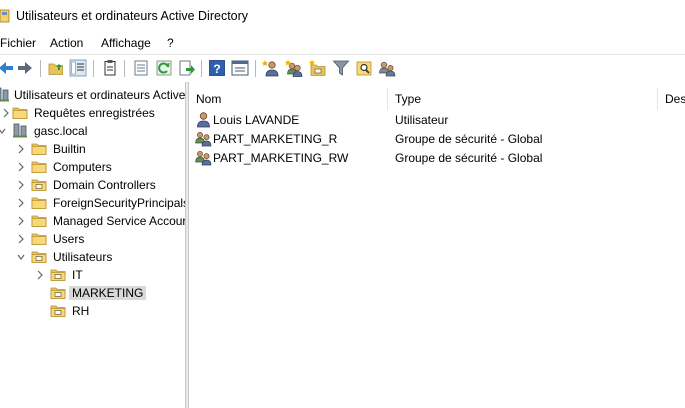  I want to click on filter-icon, so click(341, 68).